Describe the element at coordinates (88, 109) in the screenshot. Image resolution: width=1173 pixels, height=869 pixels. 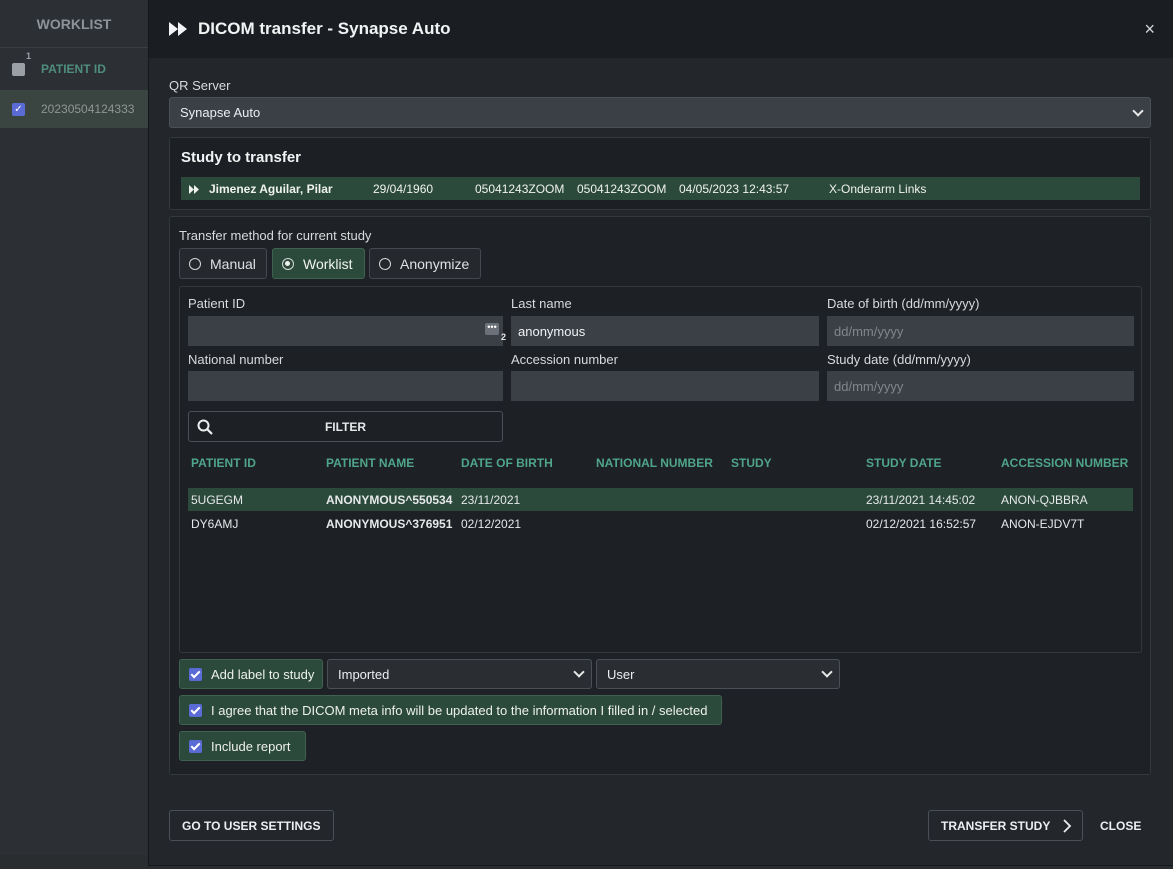
I see `worklist-patient-id: 20230504124333` at that location.